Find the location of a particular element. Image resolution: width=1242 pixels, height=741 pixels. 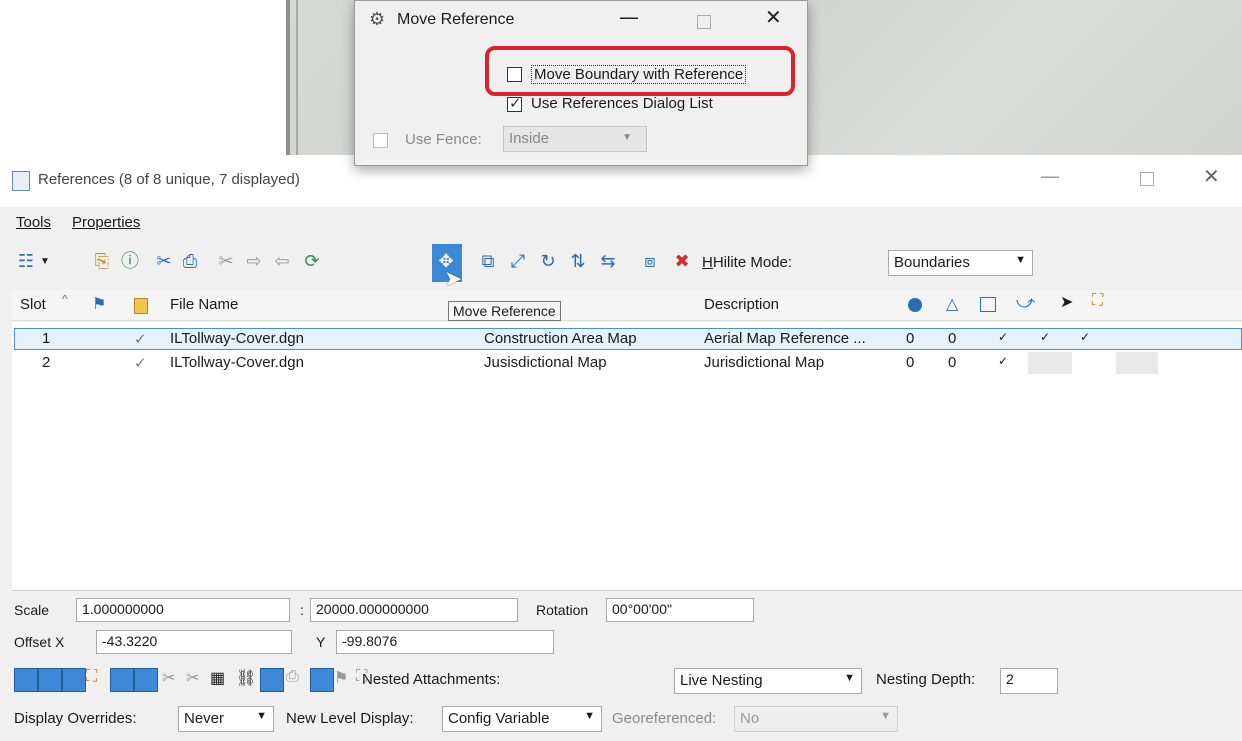

close-button: ✕ is located at coordinates (1211, 176).